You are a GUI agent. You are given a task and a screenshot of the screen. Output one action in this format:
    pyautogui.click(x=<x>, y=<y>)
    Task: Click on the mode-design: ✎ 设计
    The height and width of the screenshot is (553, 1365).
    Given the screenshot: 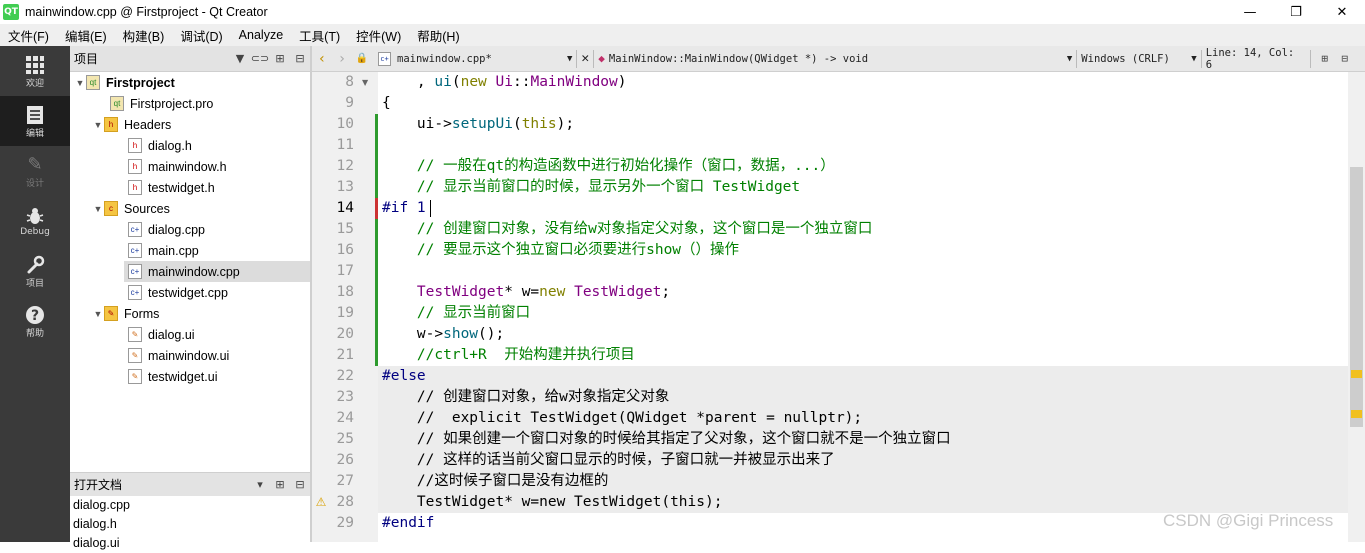 What is the action you would take?
    pyautogui.click(x=35, y=171)
    